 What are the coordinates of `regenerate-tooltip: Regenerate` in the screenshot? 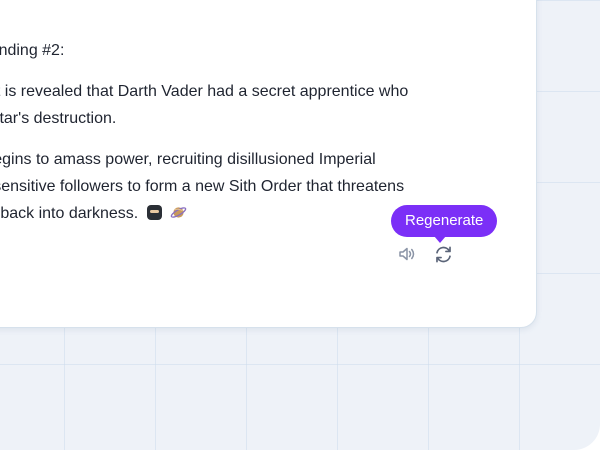 It's located at (444, 224).